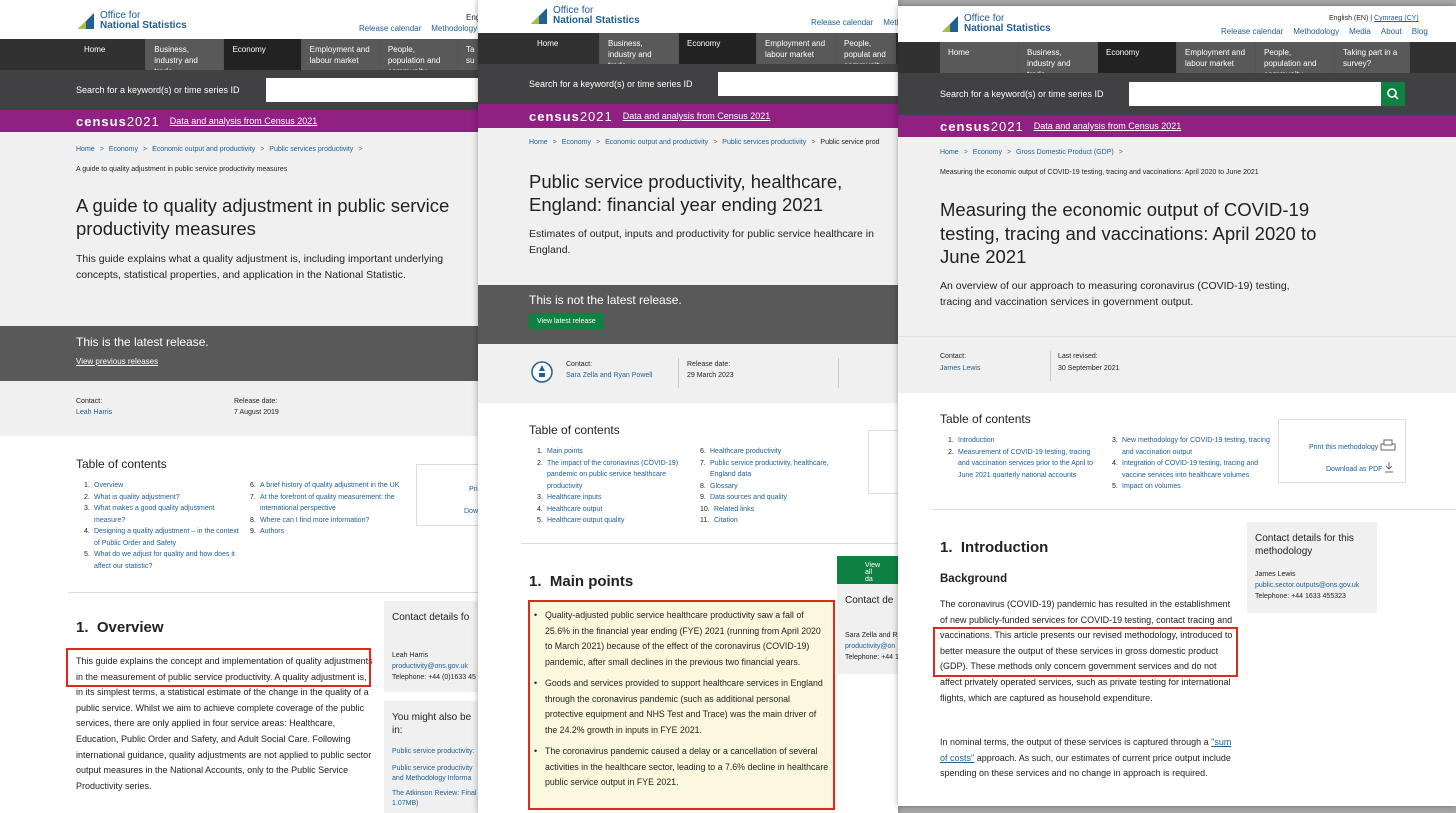  Describe the element at coordinates (435, 799) in the screenshot. I see `related-link: The Atkinson Review: Final 1.07MB)` at that location.